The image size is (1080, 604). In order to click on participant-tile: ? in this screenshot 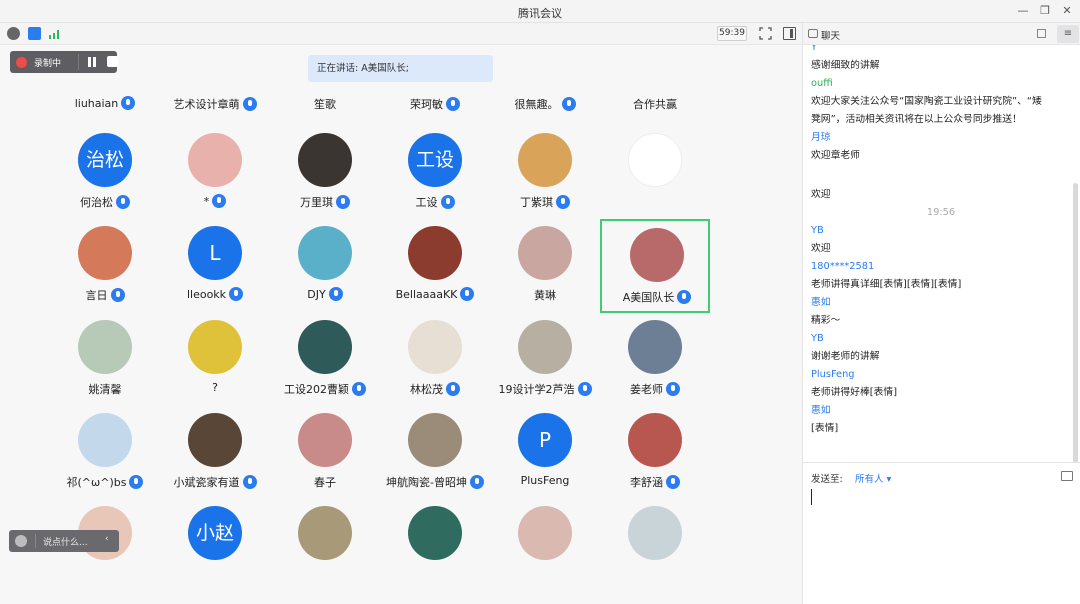, I will do `click(215, 360)`.